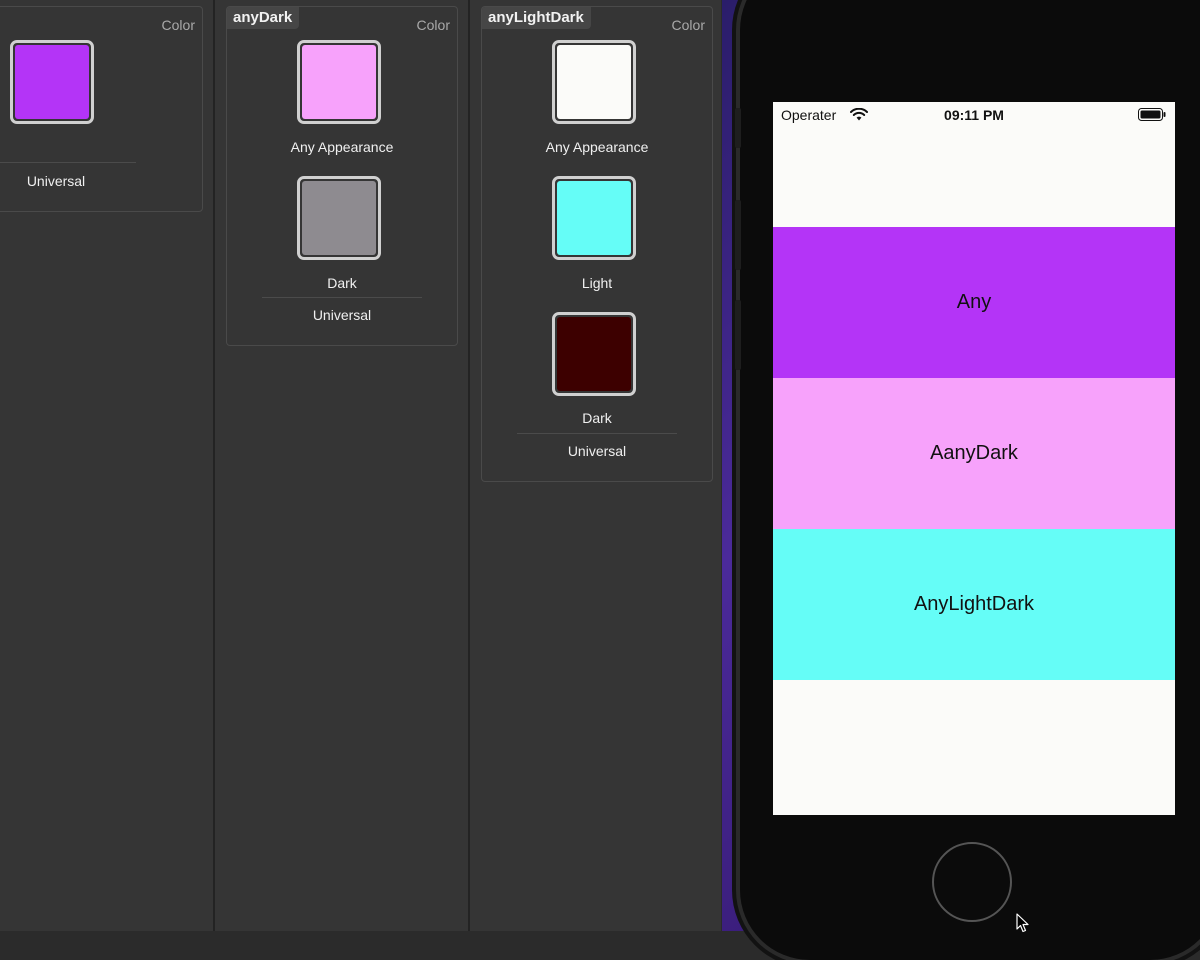 The height and width of the screenshot is (960, 1200). I want to click on colorset-name: anyDark, so click(263, 18).